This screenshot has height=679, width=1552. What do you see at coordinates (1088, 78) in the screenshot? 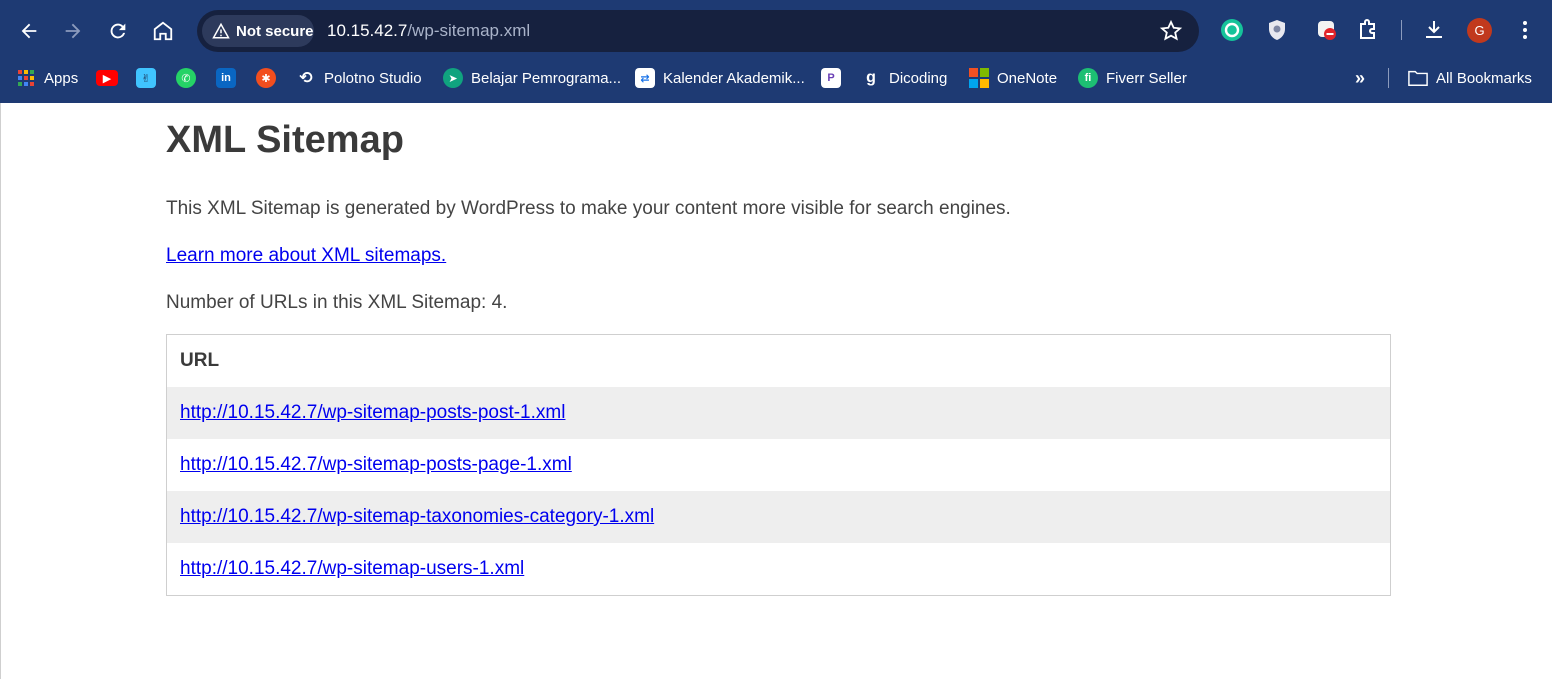
I see `fiverr-icon: fi` at bounding box center [1088, 78].